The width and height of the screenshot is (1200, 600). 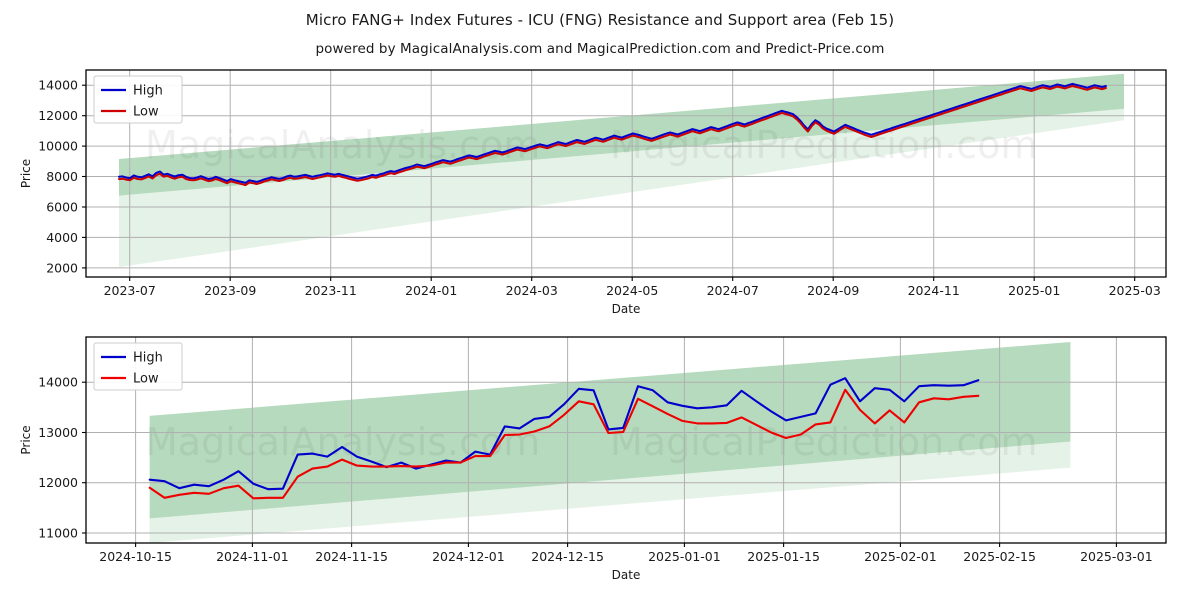 I want to click on x-tick-label: 2025-02-01, so click(x=900, y=556).